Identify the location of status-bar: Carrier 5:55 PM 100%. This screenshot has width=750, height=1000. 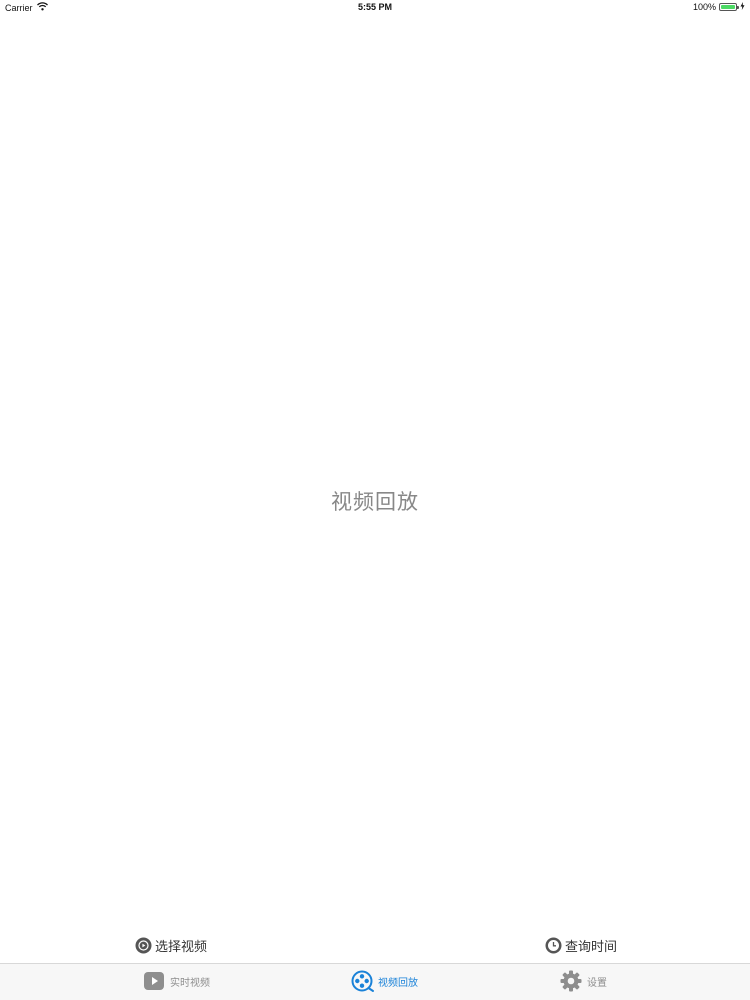
(375, 8).